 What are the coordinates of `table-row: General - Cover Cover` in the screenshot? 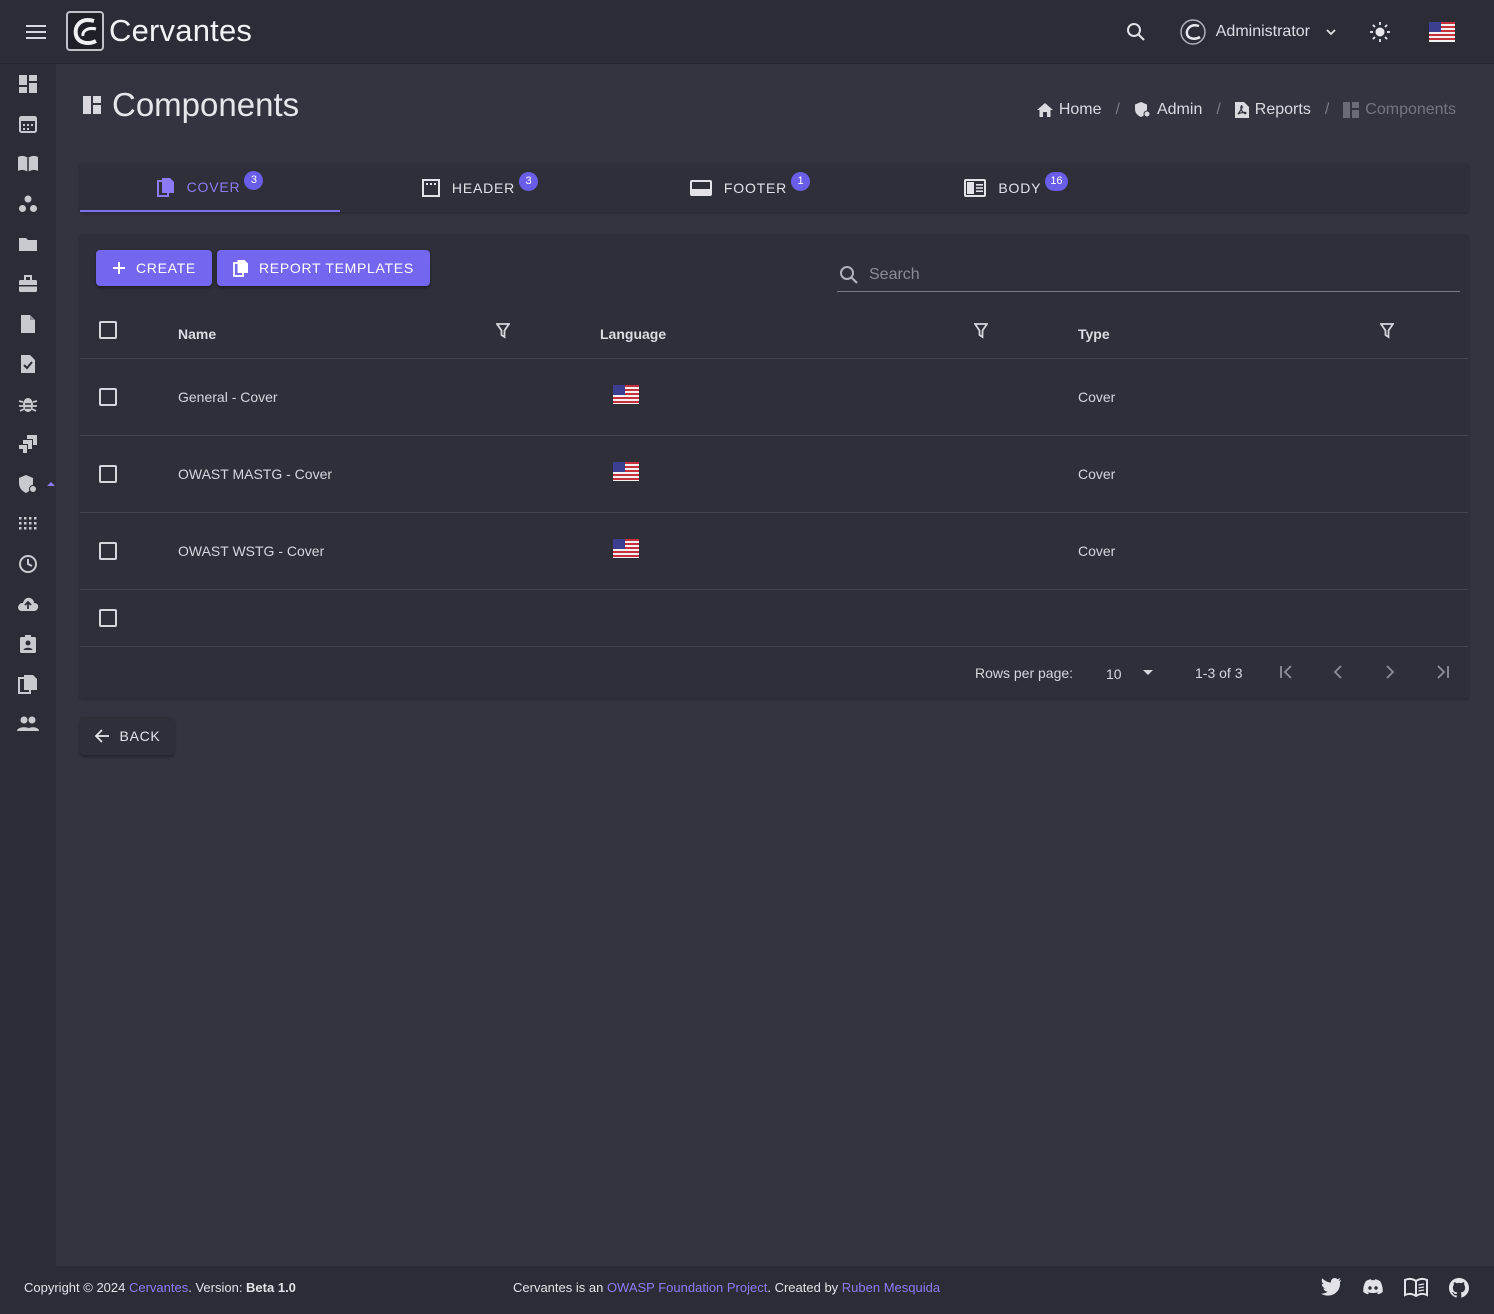 It's located at (774, 397).